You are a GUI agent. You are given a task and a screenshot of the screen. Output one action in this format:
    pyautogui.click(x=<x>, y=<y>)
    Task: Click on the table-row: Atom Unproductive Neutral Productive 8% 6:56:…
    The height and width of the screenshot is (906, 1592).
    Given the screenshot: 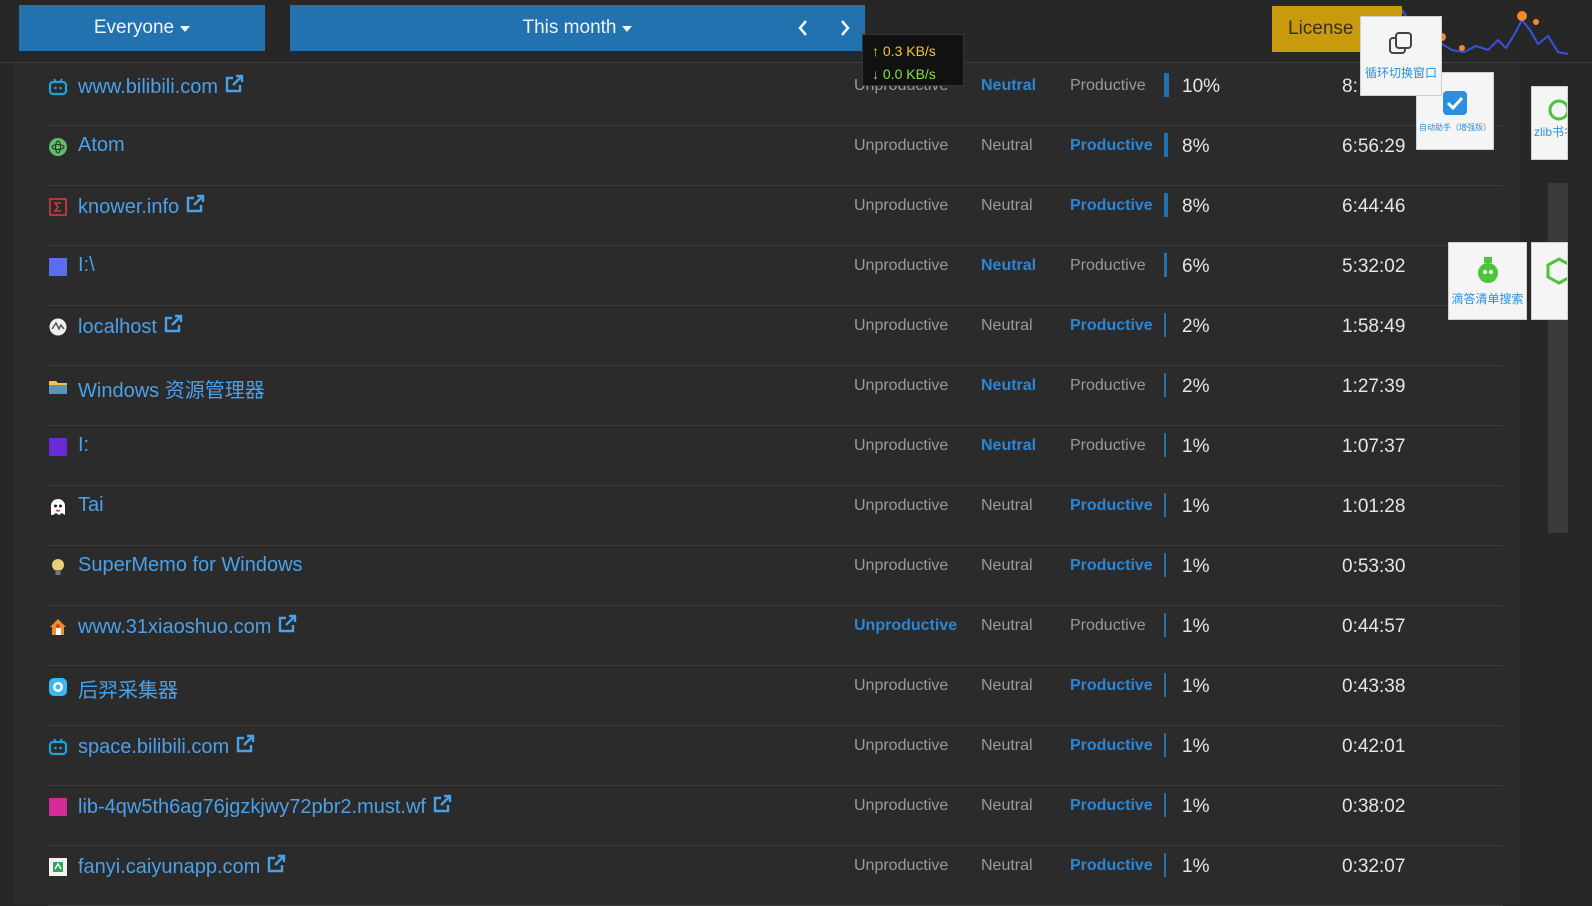 What is the action you would take?
    pyautogui.click(x=775, y=155)
    